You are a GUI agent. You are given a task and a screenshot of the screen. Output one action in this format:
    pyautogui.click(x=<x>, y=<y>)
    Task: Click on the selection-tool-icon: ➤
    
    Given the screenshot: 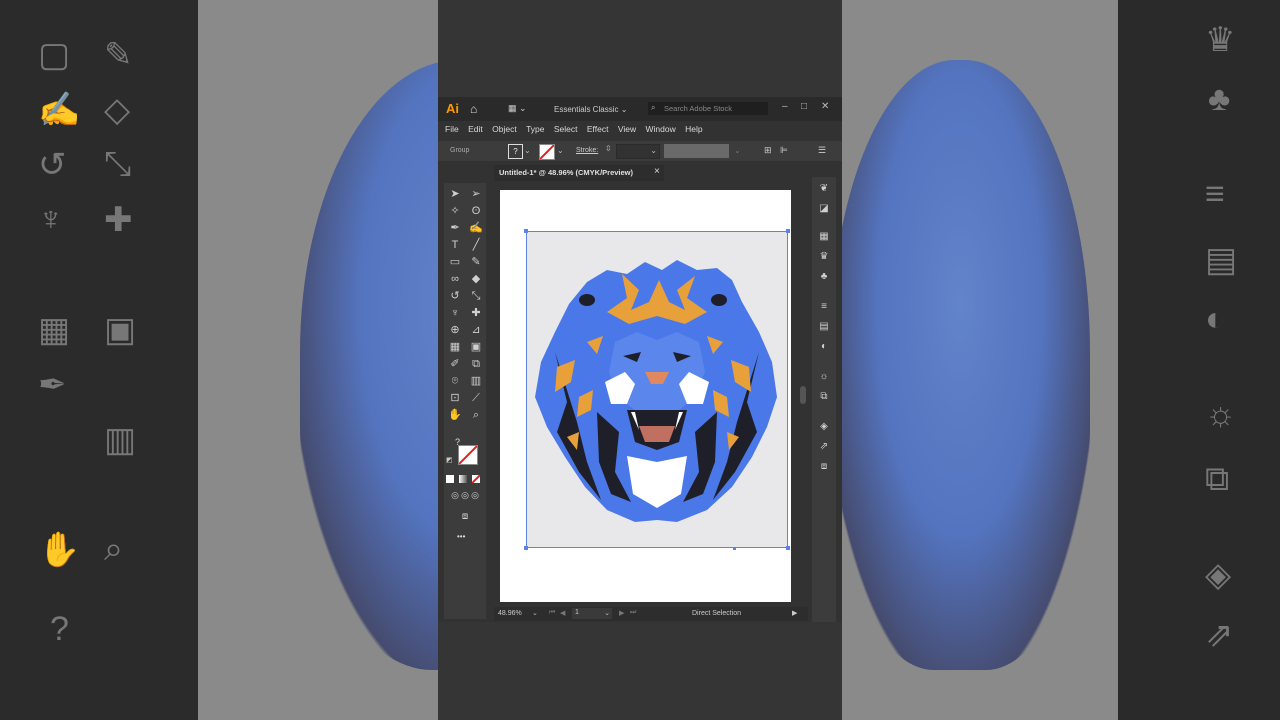 What is the action you would take?
    pyautogui.click(x=455, y=194)
    